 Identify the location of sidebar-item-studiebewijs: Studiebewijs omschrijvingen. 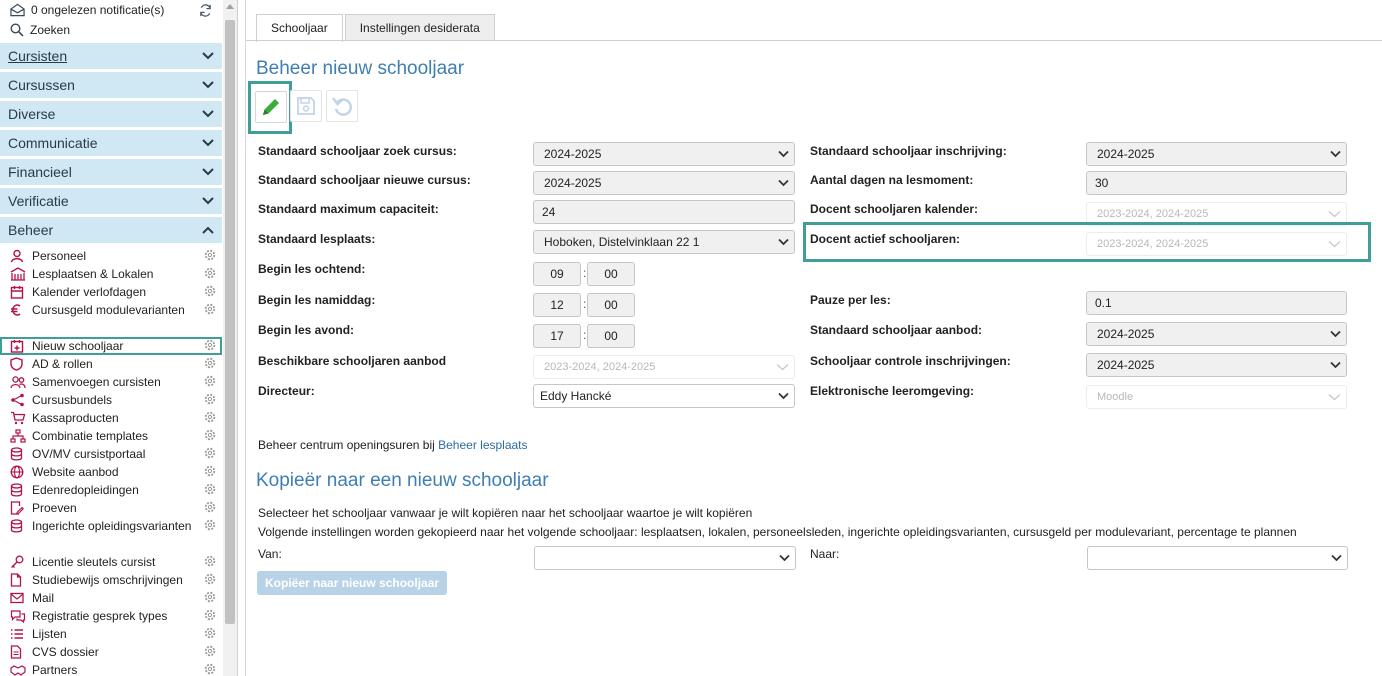
(111, 580).